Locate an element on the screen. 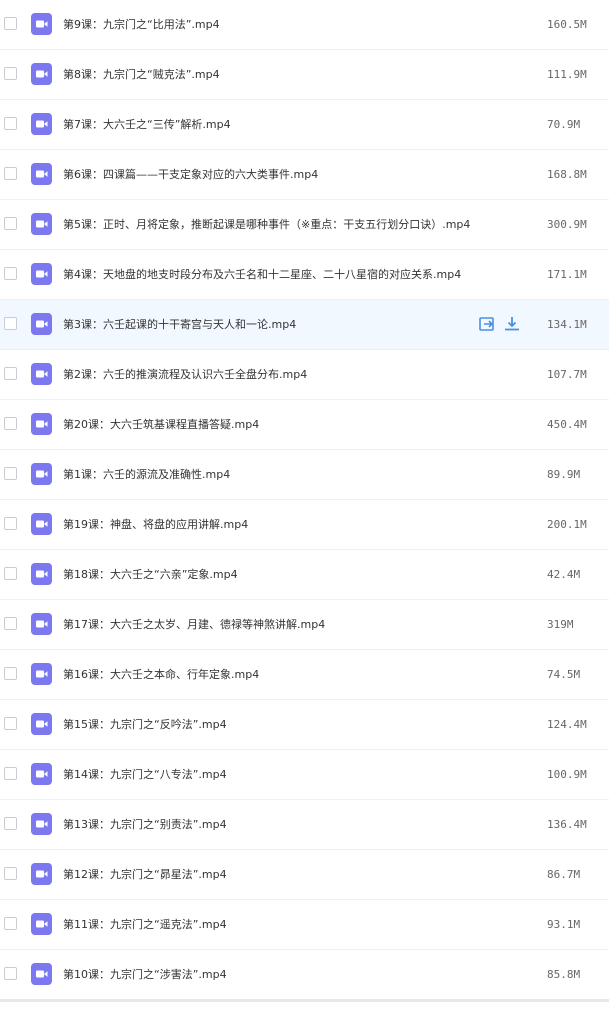  file-row: 第2课：六壬的推演流程及认识六壬全盘分布.mp4 107.7M is located at coordinates (304, 375).